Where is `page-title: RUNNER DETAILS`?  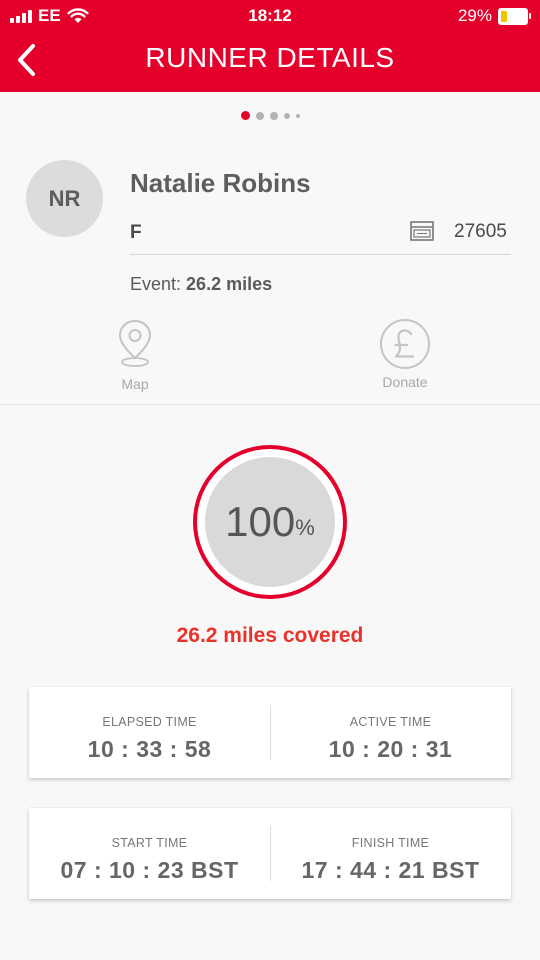 page-title: RUNNER DETAILS is located at coordinates (270, 57).